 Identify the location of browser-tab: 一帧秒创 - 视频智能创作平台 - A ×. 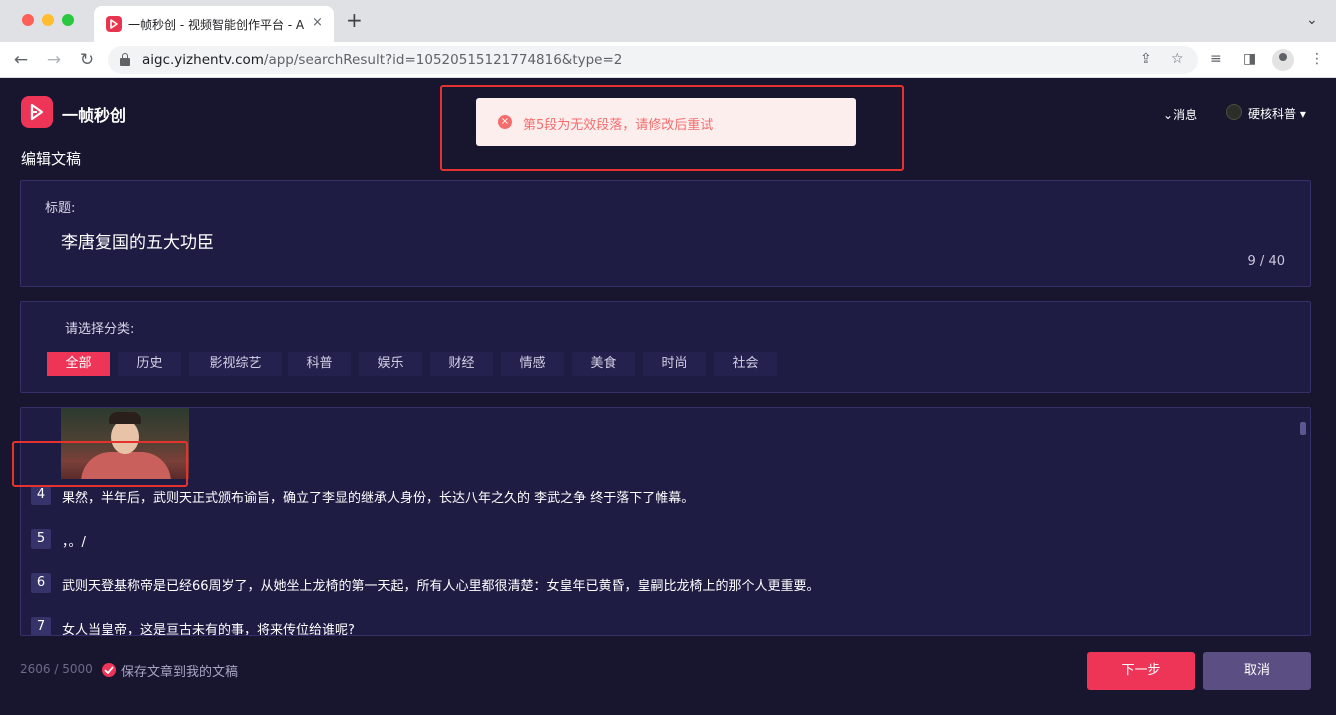
(214, 24).